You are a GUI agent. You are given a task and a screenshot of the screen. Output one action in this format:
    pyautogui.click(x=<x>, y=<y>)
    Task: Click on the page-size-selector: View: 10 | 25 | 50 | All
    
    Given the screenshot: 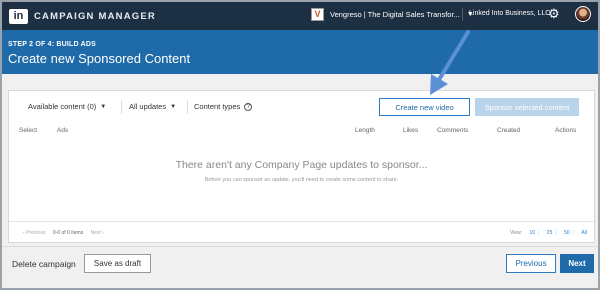 What is the action you would take?
    pyautogui.click(x=548, y=233)
    